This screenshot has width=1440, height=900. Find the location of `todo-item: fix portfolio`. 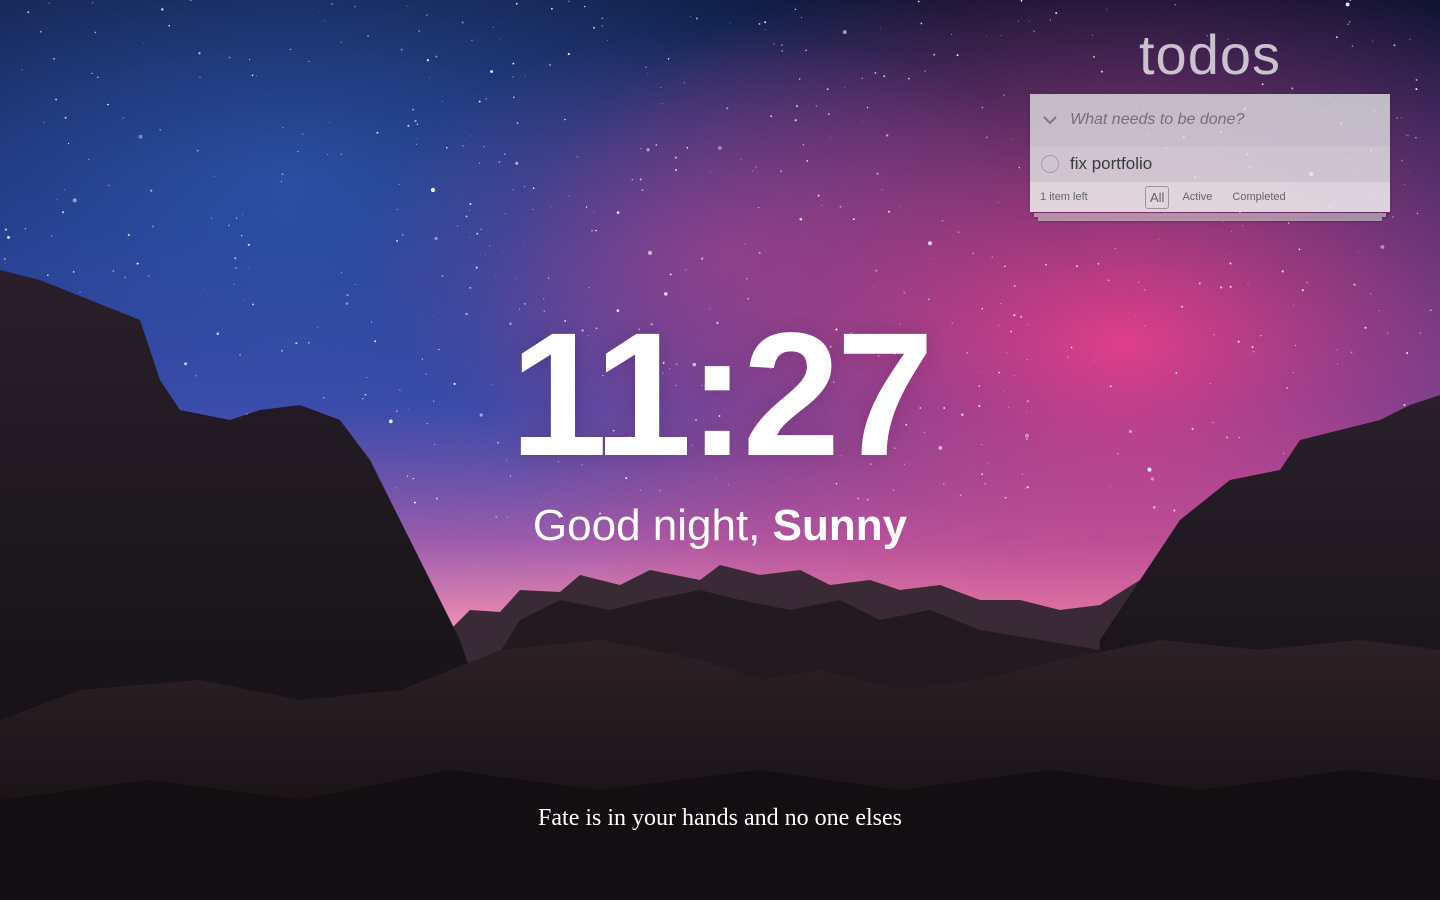

todo-item: fix portfolio is located at coordinates (1210, 164).